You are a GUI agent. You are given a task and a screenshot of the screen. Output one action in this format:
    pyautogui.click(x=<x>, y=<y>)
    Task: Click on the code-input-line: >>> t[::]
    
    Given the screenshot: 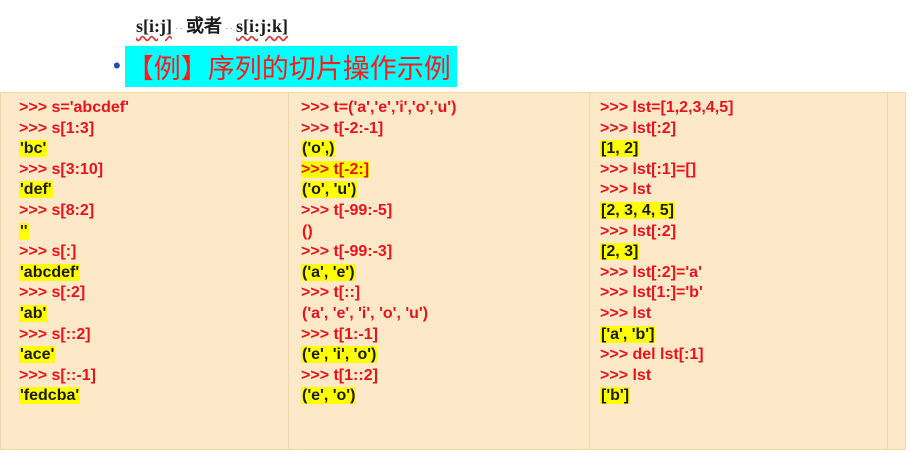 What is the action you would take?
    pyautogui.click(x=378, y=293)
    